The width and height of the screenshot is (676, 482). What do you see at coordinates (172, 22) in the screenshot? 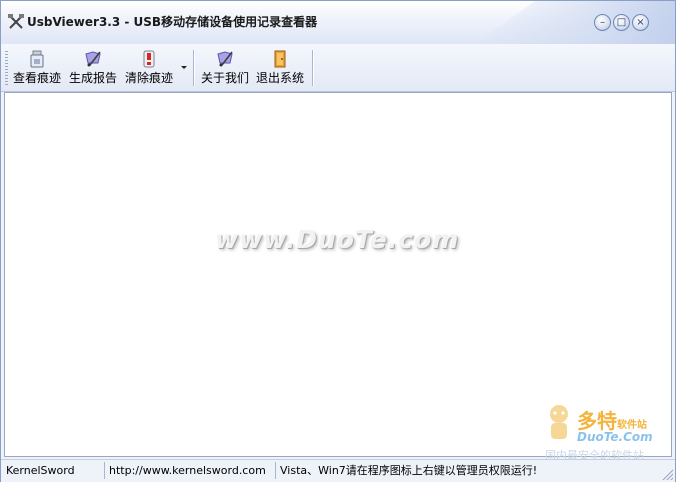
I see `window-title: UsbViewer3.3 - USB移动存储设备使用记录查看器` at bounding box center [172, 22].